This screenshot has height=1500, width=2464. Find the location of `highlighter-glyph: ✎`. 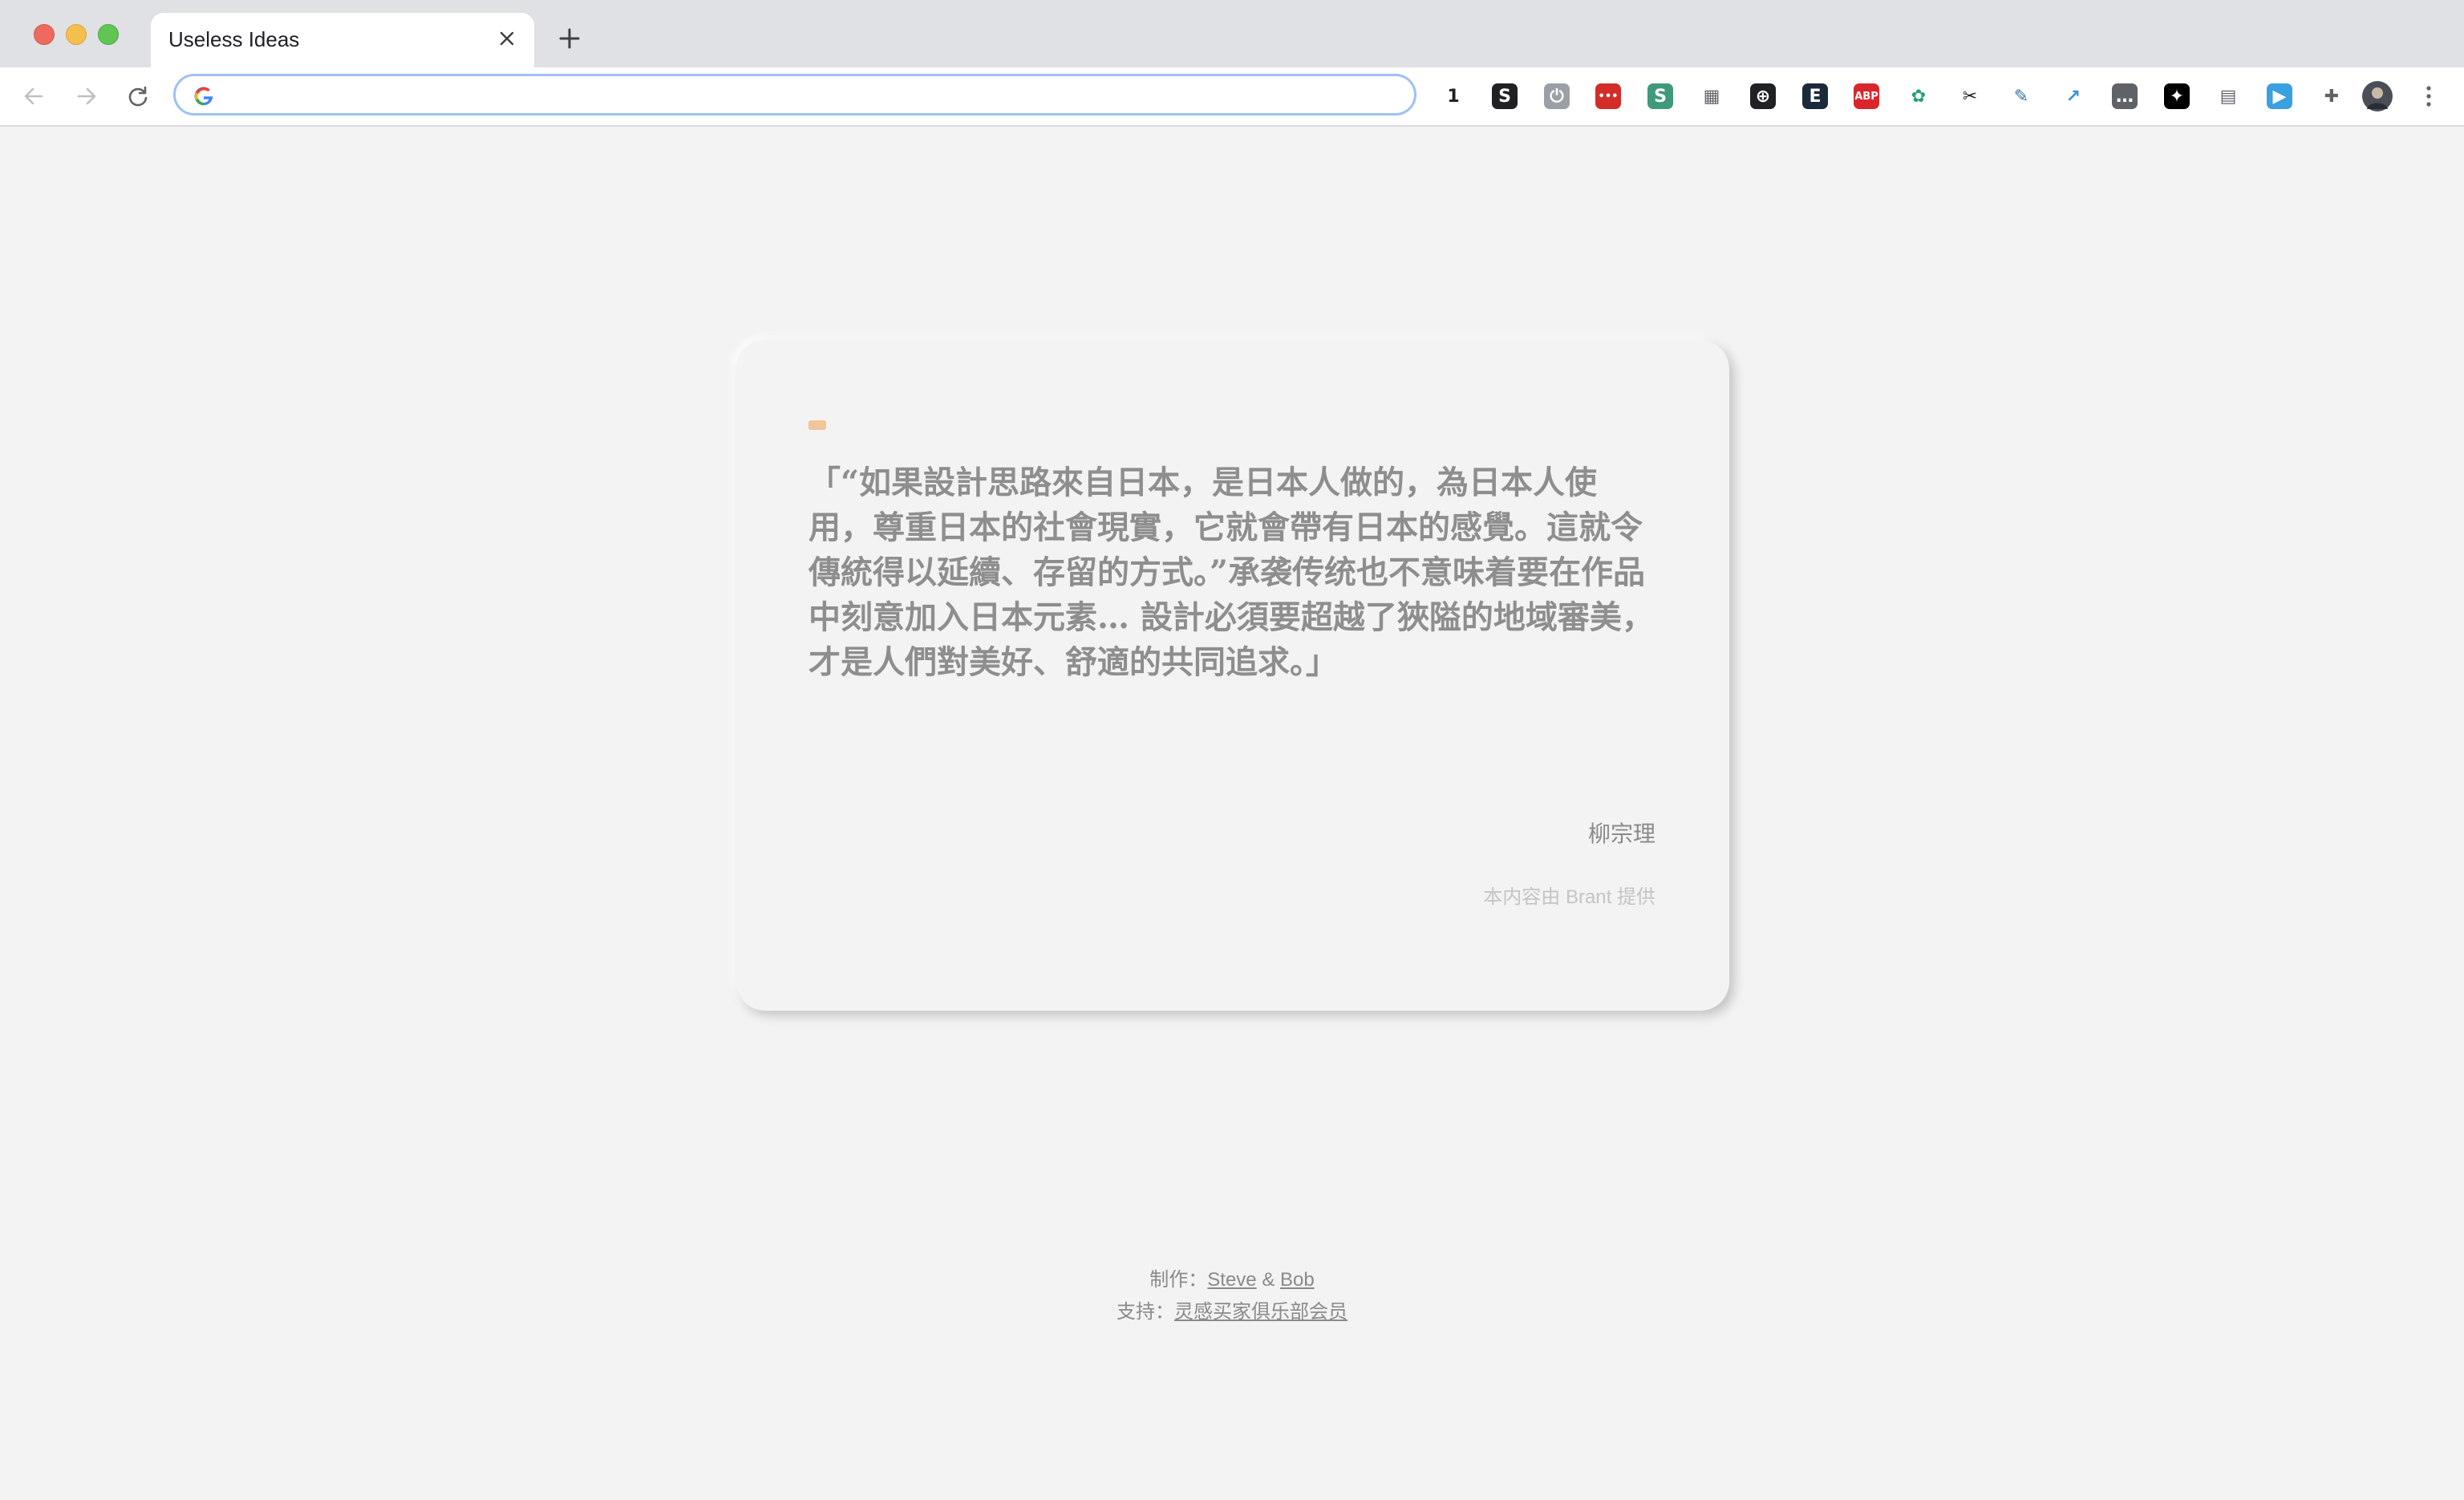

highlighter-glyph: ✎ is located at coordinates (2021, 96).